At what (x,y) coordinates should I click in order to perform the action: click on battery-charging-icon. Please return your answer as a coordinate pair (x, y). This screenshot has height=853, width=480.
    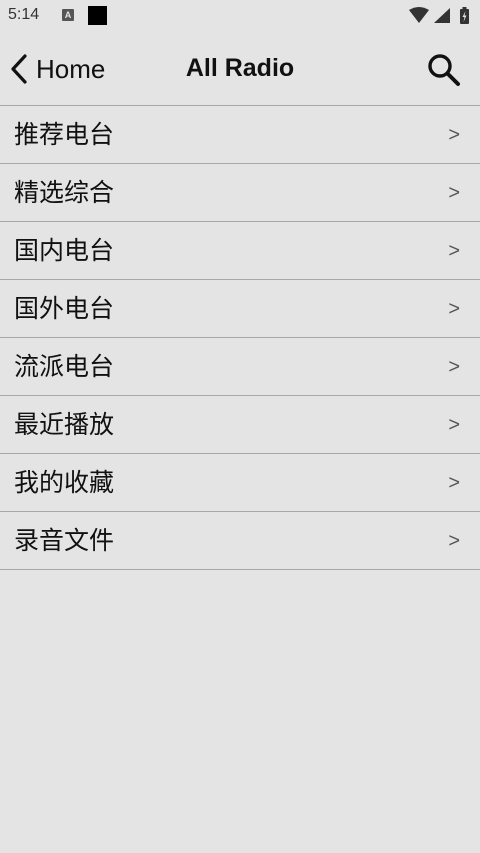
    Looking at the image, I should click on (464, 15).